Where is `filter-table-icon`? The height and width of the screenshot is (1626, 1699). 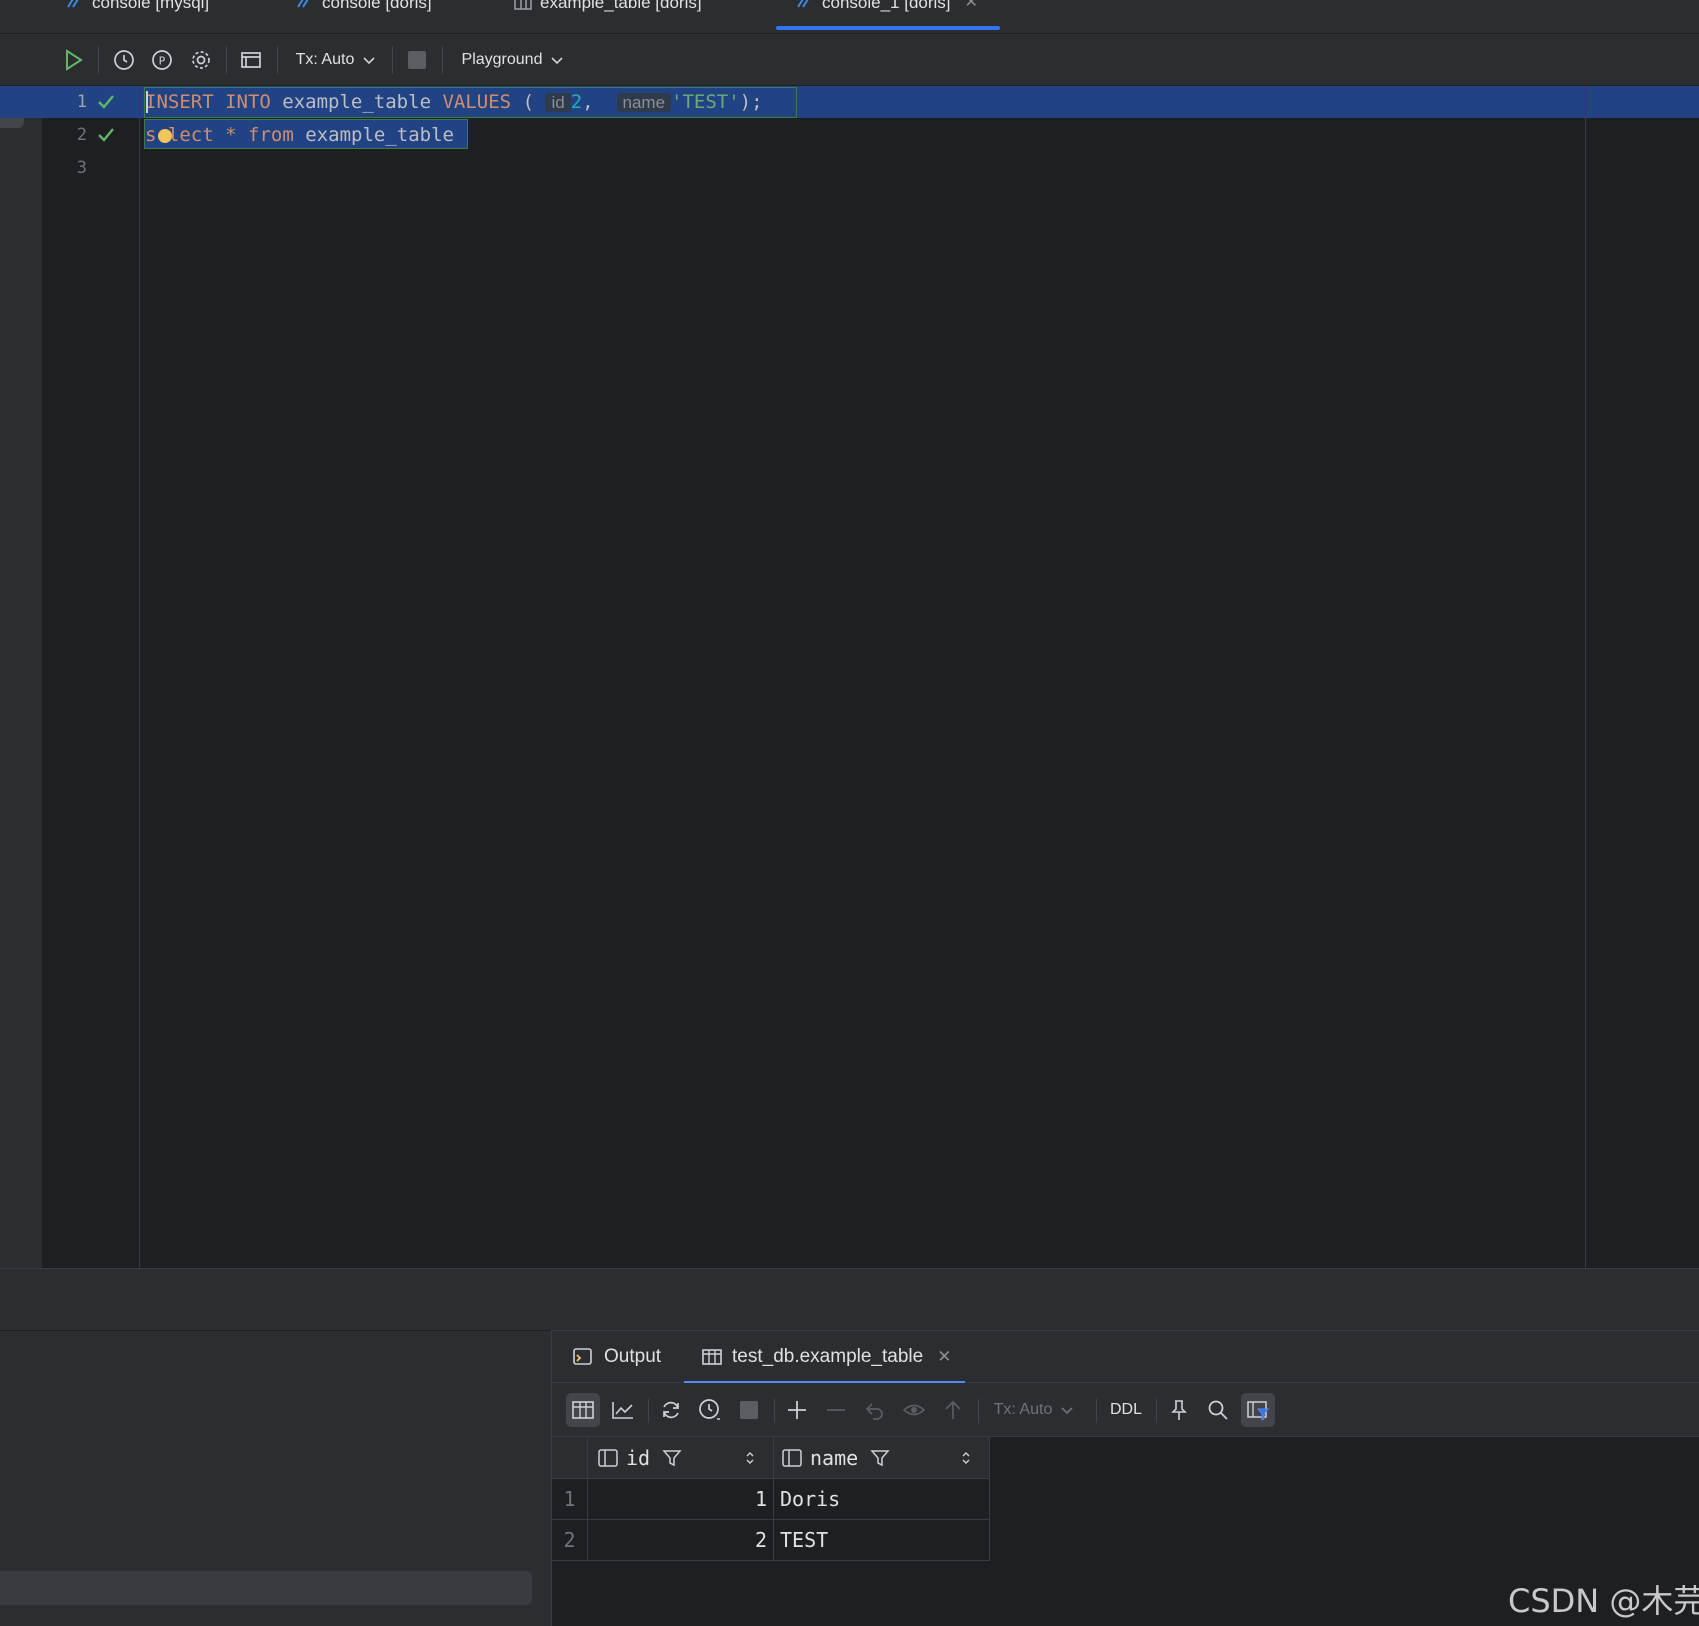 filter-table-icon is located at coordinates (1258, 1411).